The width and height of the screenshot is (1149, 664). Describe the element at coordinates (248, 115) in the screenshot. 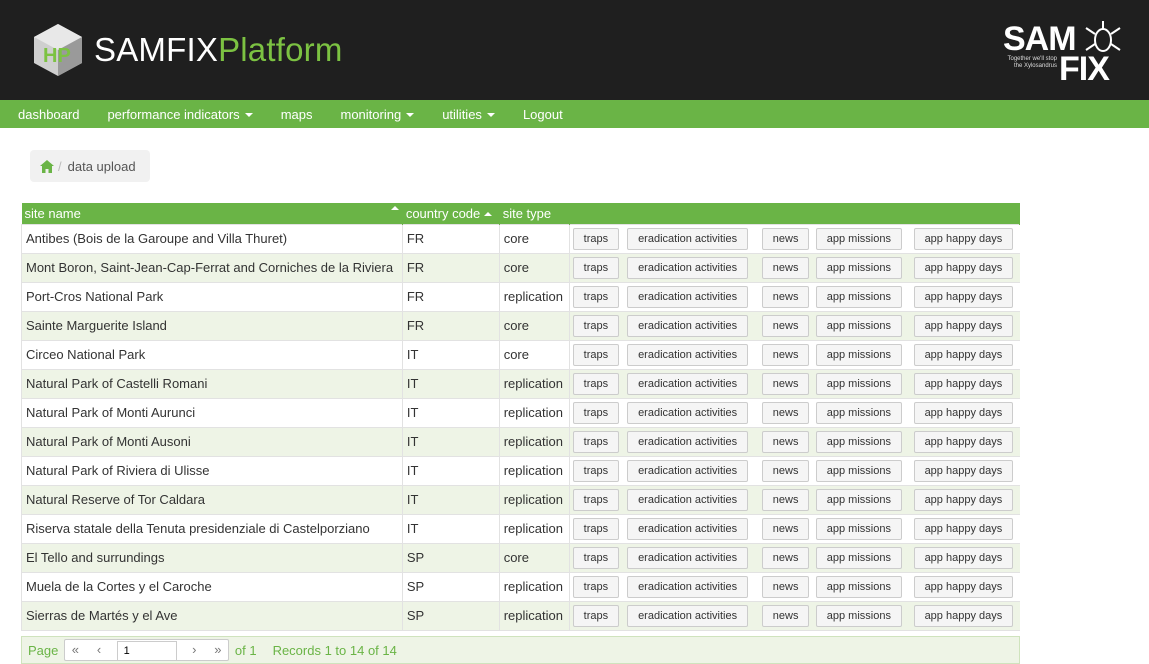

I see `caret-down-icon` at that location.